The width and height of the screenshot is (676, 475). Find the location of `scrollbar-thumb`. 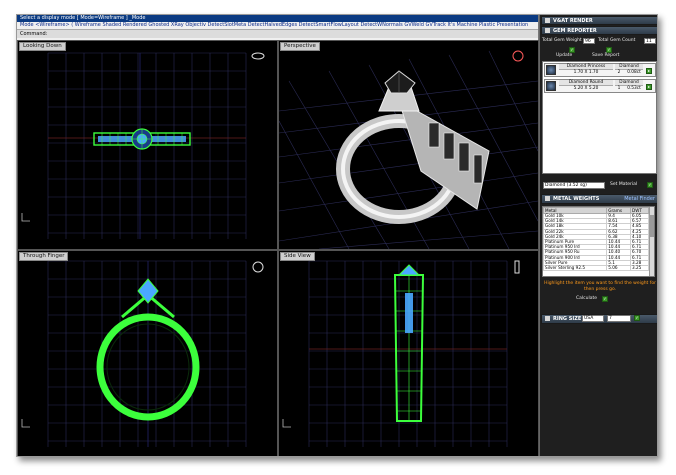

scrollbar-thumb is located at coordinates (652, 226).